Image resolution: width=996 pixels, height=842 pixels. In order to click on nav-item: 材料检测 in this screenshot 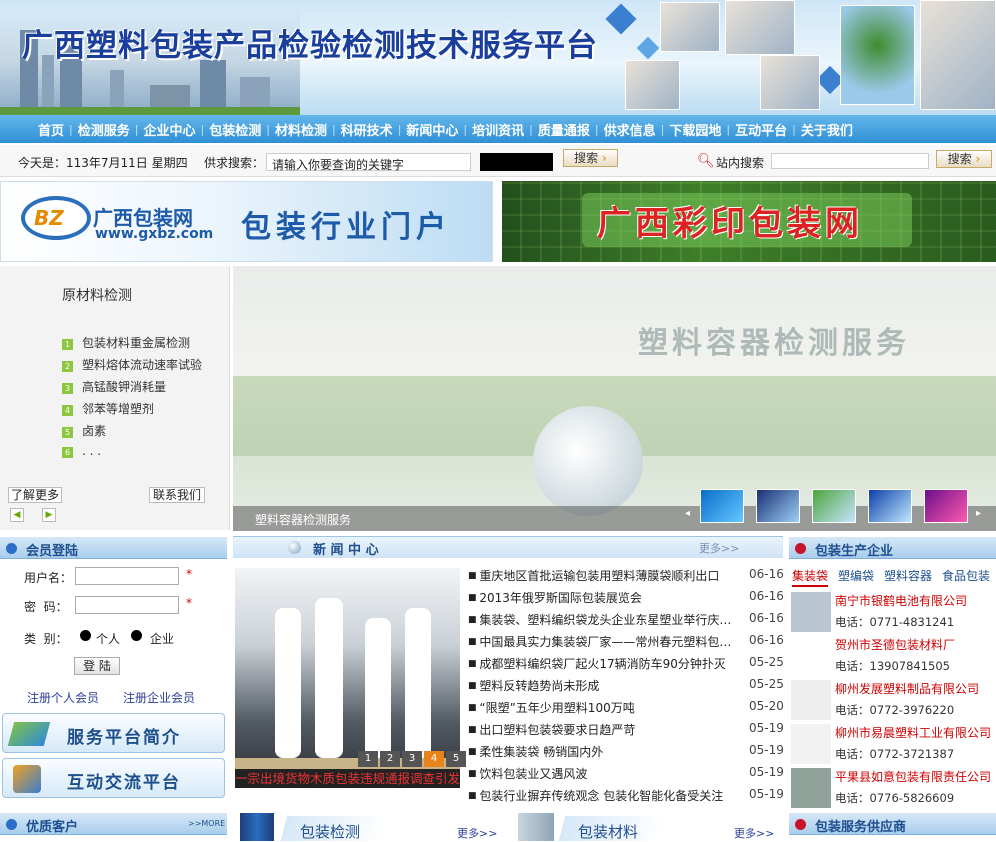, I will do `click(301, 129)`.